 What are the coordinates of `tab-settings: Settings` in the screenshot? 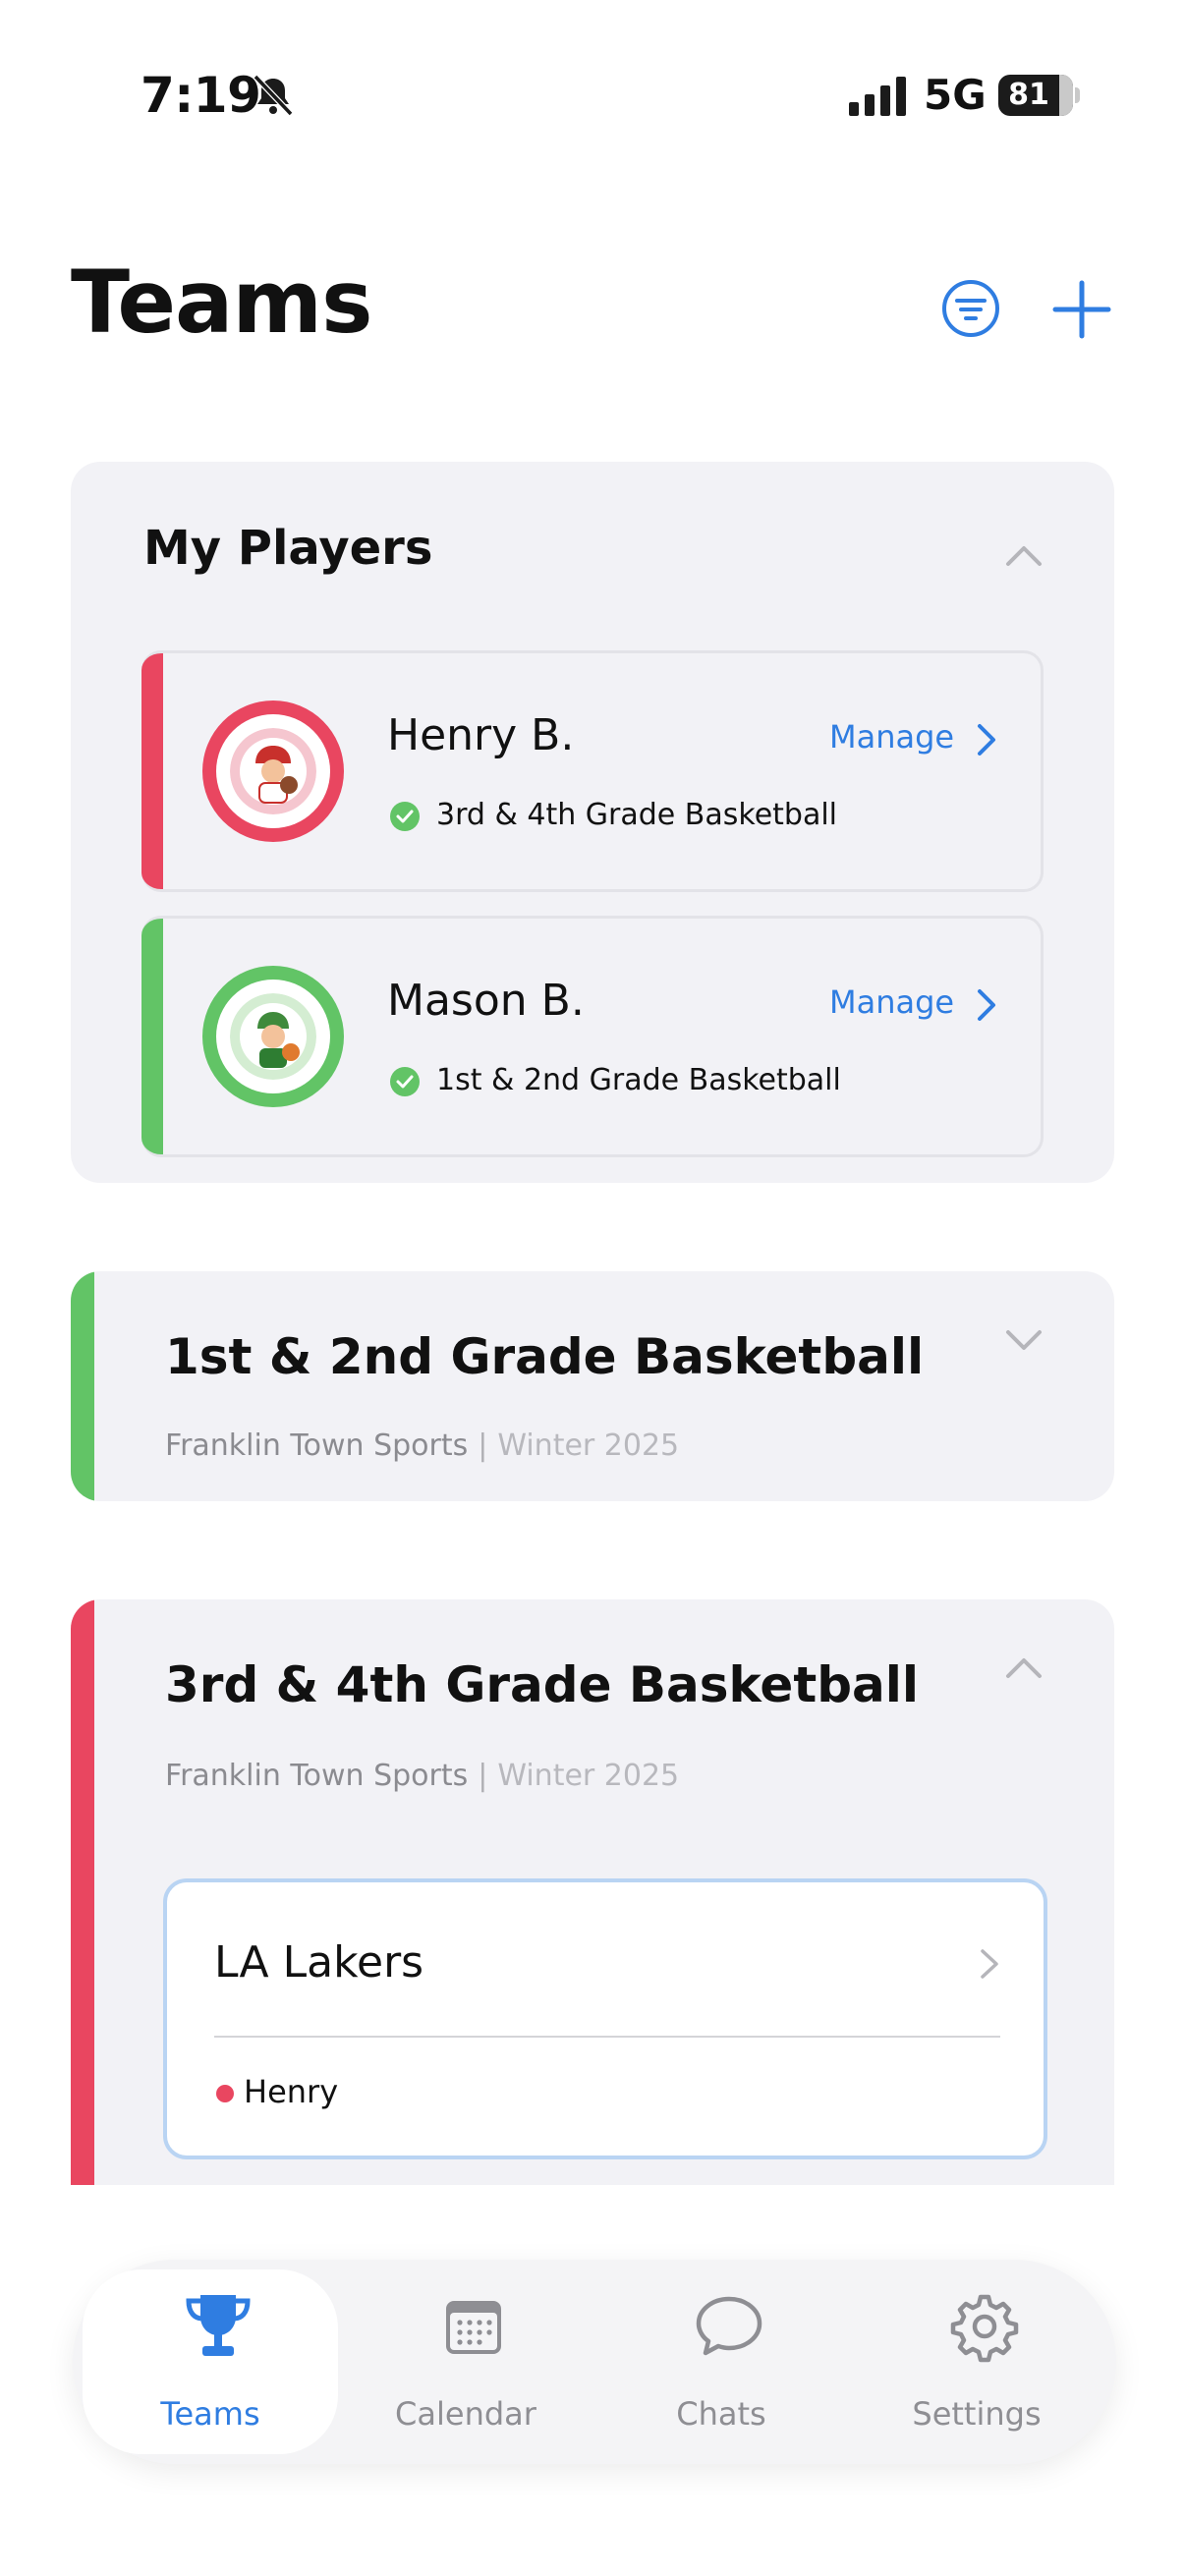 It's located at (977, 2361).